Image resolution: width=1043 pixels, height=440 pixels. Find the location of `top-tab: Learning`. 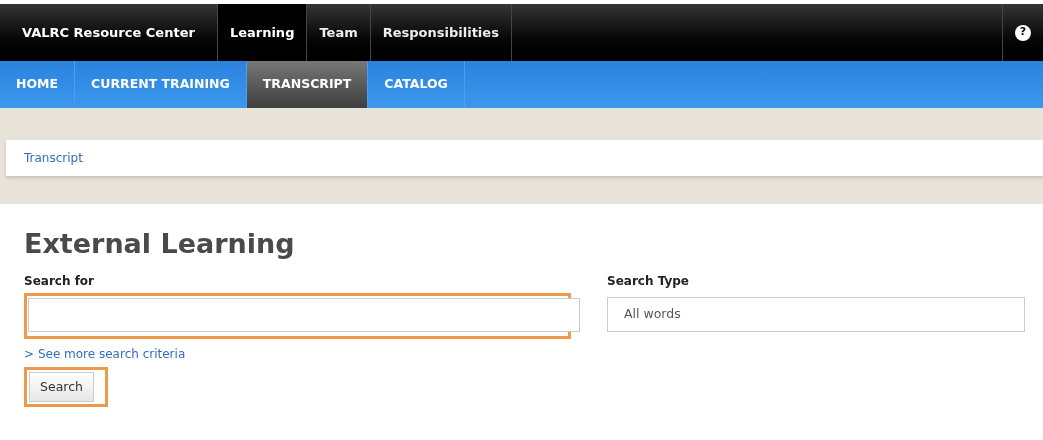

top-tab: Learning is located at coordinates (262, 32).